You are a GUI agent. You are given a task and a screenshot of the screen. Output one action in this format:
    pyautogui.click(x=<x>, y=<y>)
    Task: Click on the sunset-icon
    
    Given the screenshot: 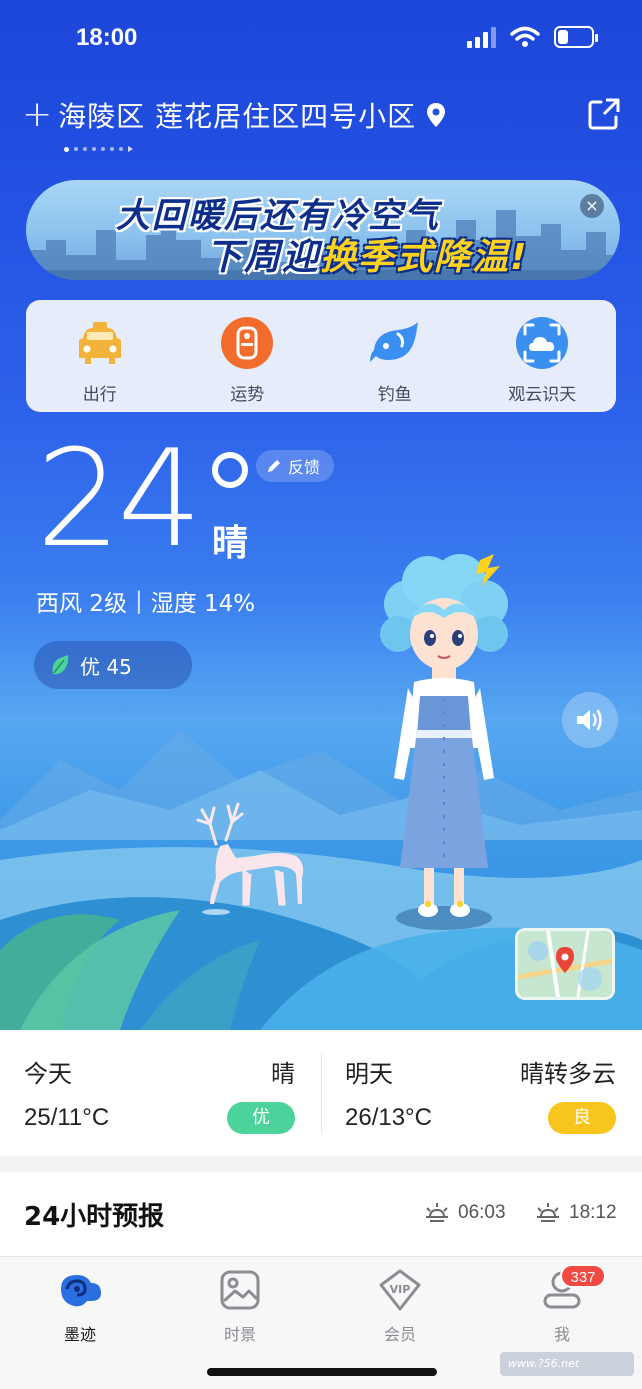 What is the action you would take?
    pyautogui.click(x=548, y=1212)
    